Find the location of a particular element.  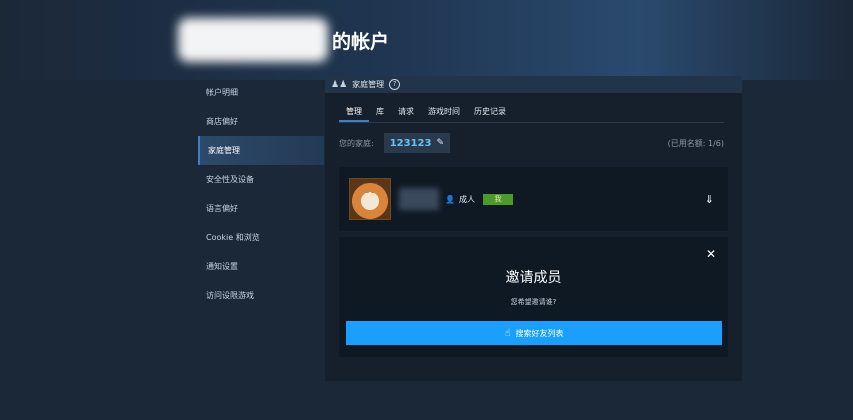

slots-used: (已用名额: 1/6) is located at coordinates (695, 143).